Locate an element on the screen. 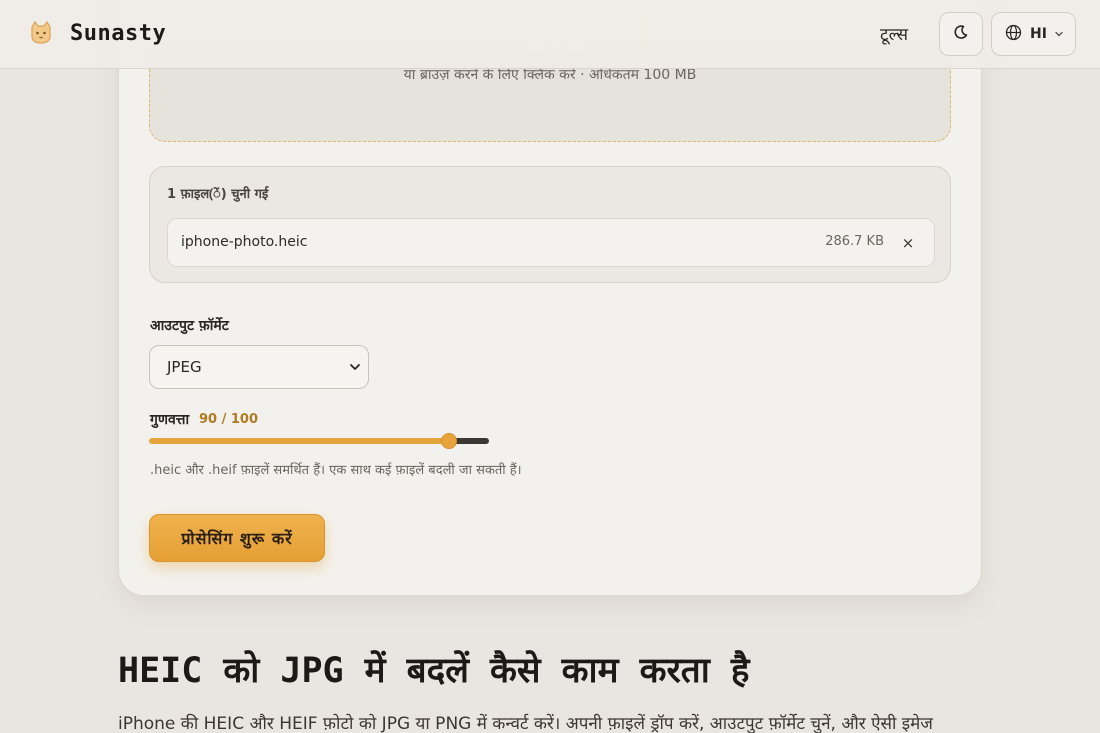 The width and height of the screenshot is (1100, 733). nav-tools-link: टूल्स is located at coordinates (894, 33).